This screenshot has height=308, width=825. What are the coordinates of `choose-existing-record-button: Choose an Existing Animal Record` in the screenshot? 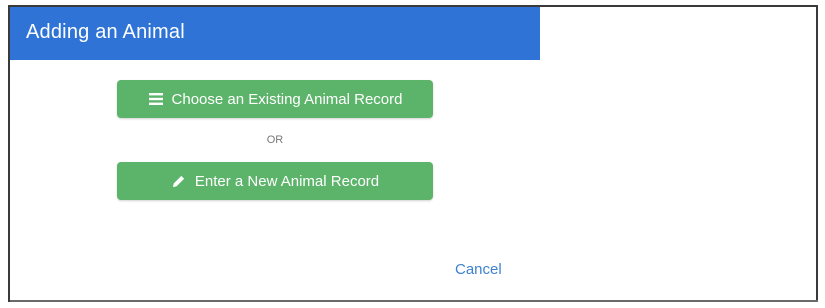 It's located at (275, 99).